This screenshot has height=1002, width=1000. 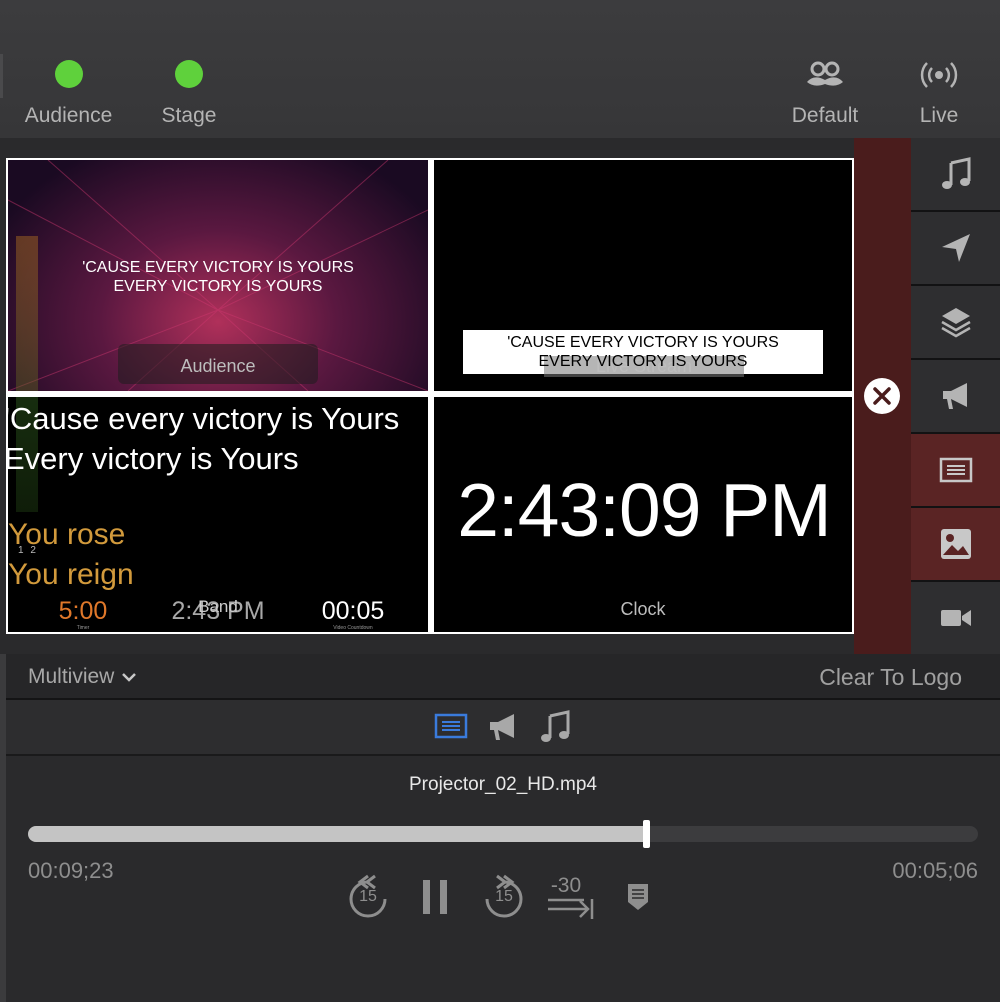 I want to click on scrub-bar, so click(x=503, y=834).